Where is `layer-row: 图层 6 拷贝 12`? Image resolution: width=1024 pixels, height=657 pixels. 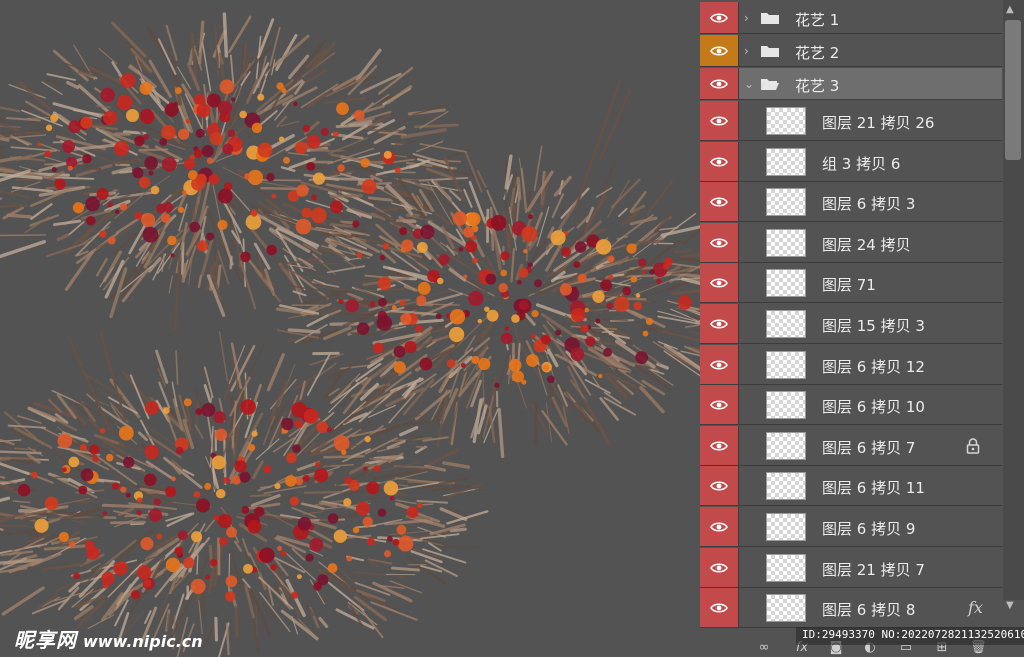 layer-row: 图层 6 拷贝 12 is located at coordinates (851, 365).